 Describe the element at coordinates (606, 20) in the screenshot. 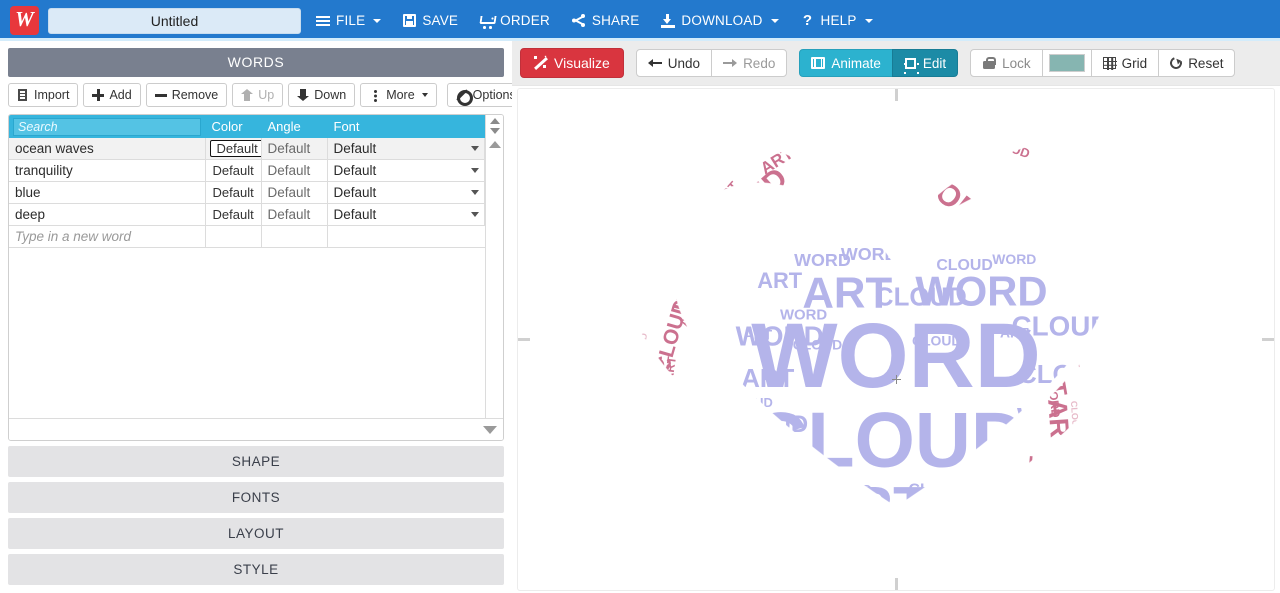

I see `menu-share: SHARE` at that location.